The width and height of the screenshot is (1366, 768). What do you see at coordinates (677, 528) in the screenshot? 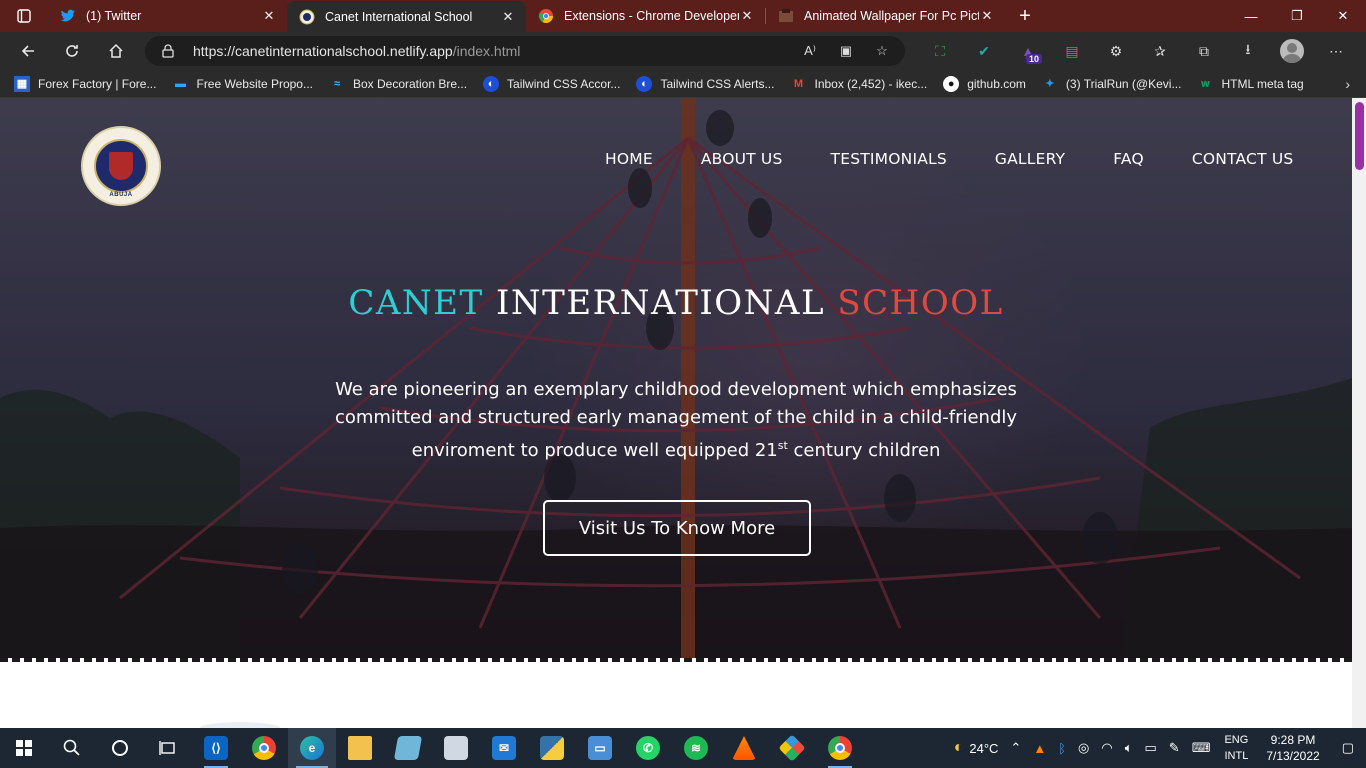
I see `visit-us-button: Visit Us To Know More` at bounding box center [677, 528].